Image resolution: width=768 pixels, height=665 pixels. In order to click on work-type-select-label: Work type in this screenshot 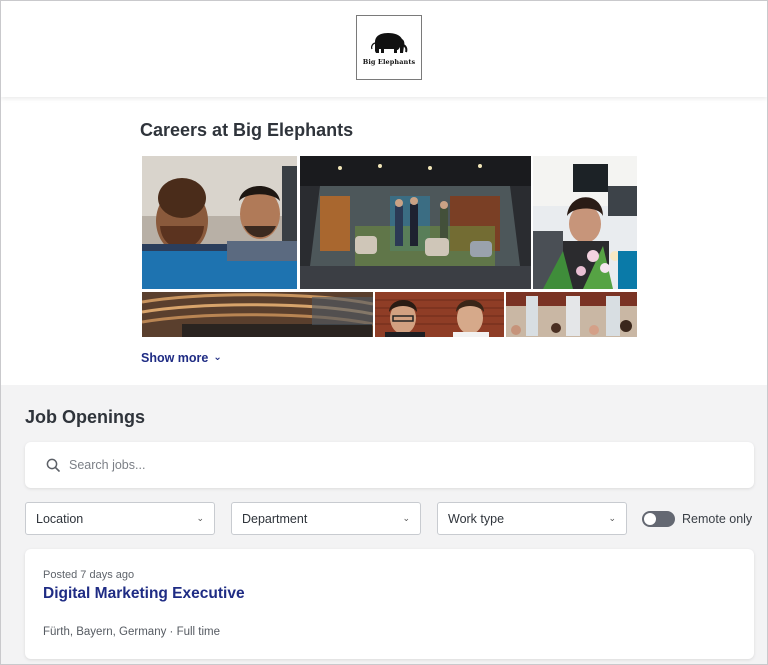, I will do `click(476, 518)`.